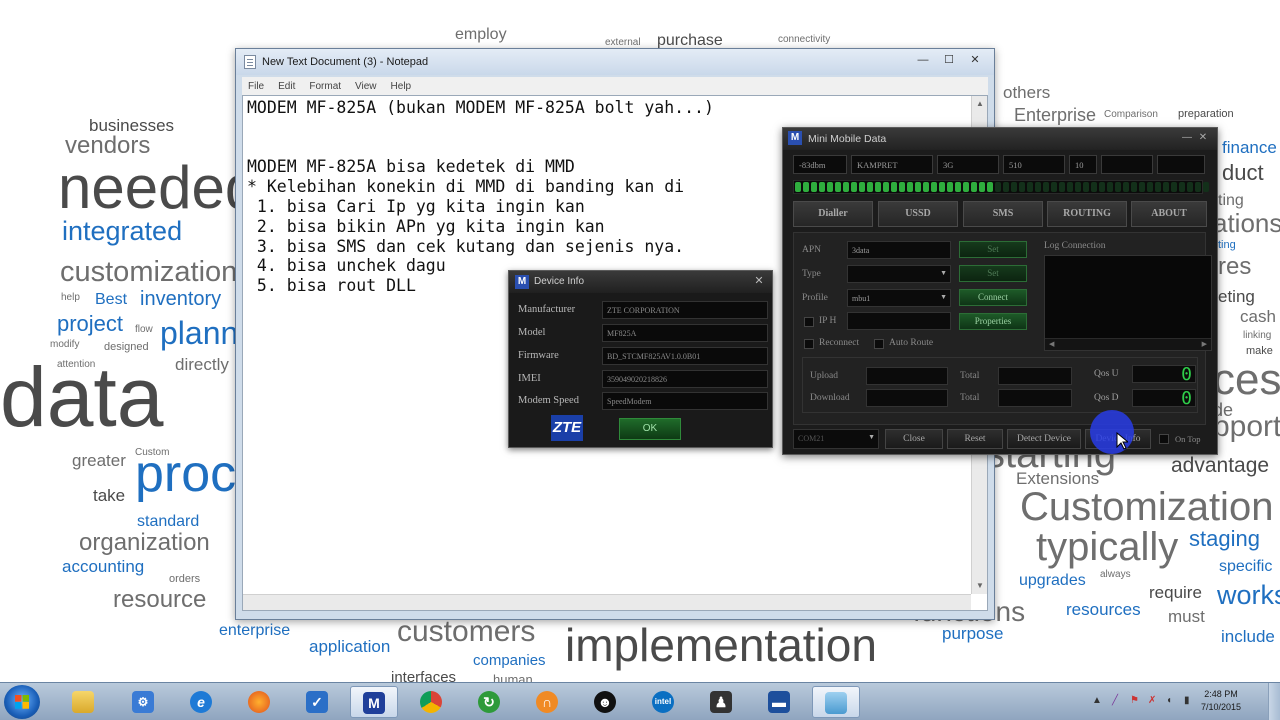 The image size is (1280, 720). What do you see at coordinates (607, 602) in the screenshot?
I see `horizontal-scrollbar` at bounding box center [607, 602].